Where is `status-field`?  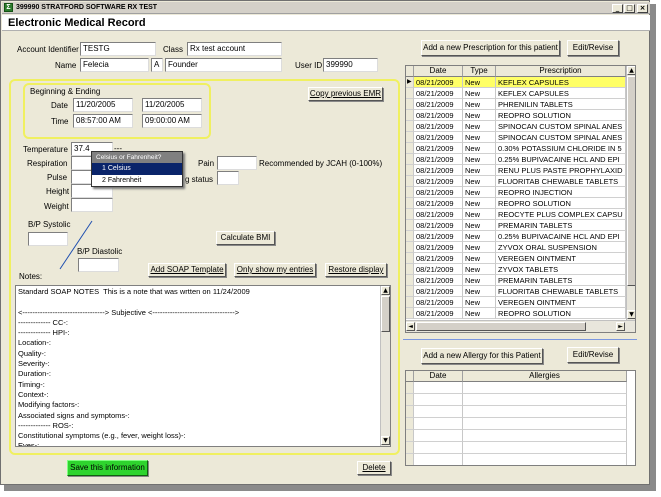
status-field is located at coordinates (228, 178).